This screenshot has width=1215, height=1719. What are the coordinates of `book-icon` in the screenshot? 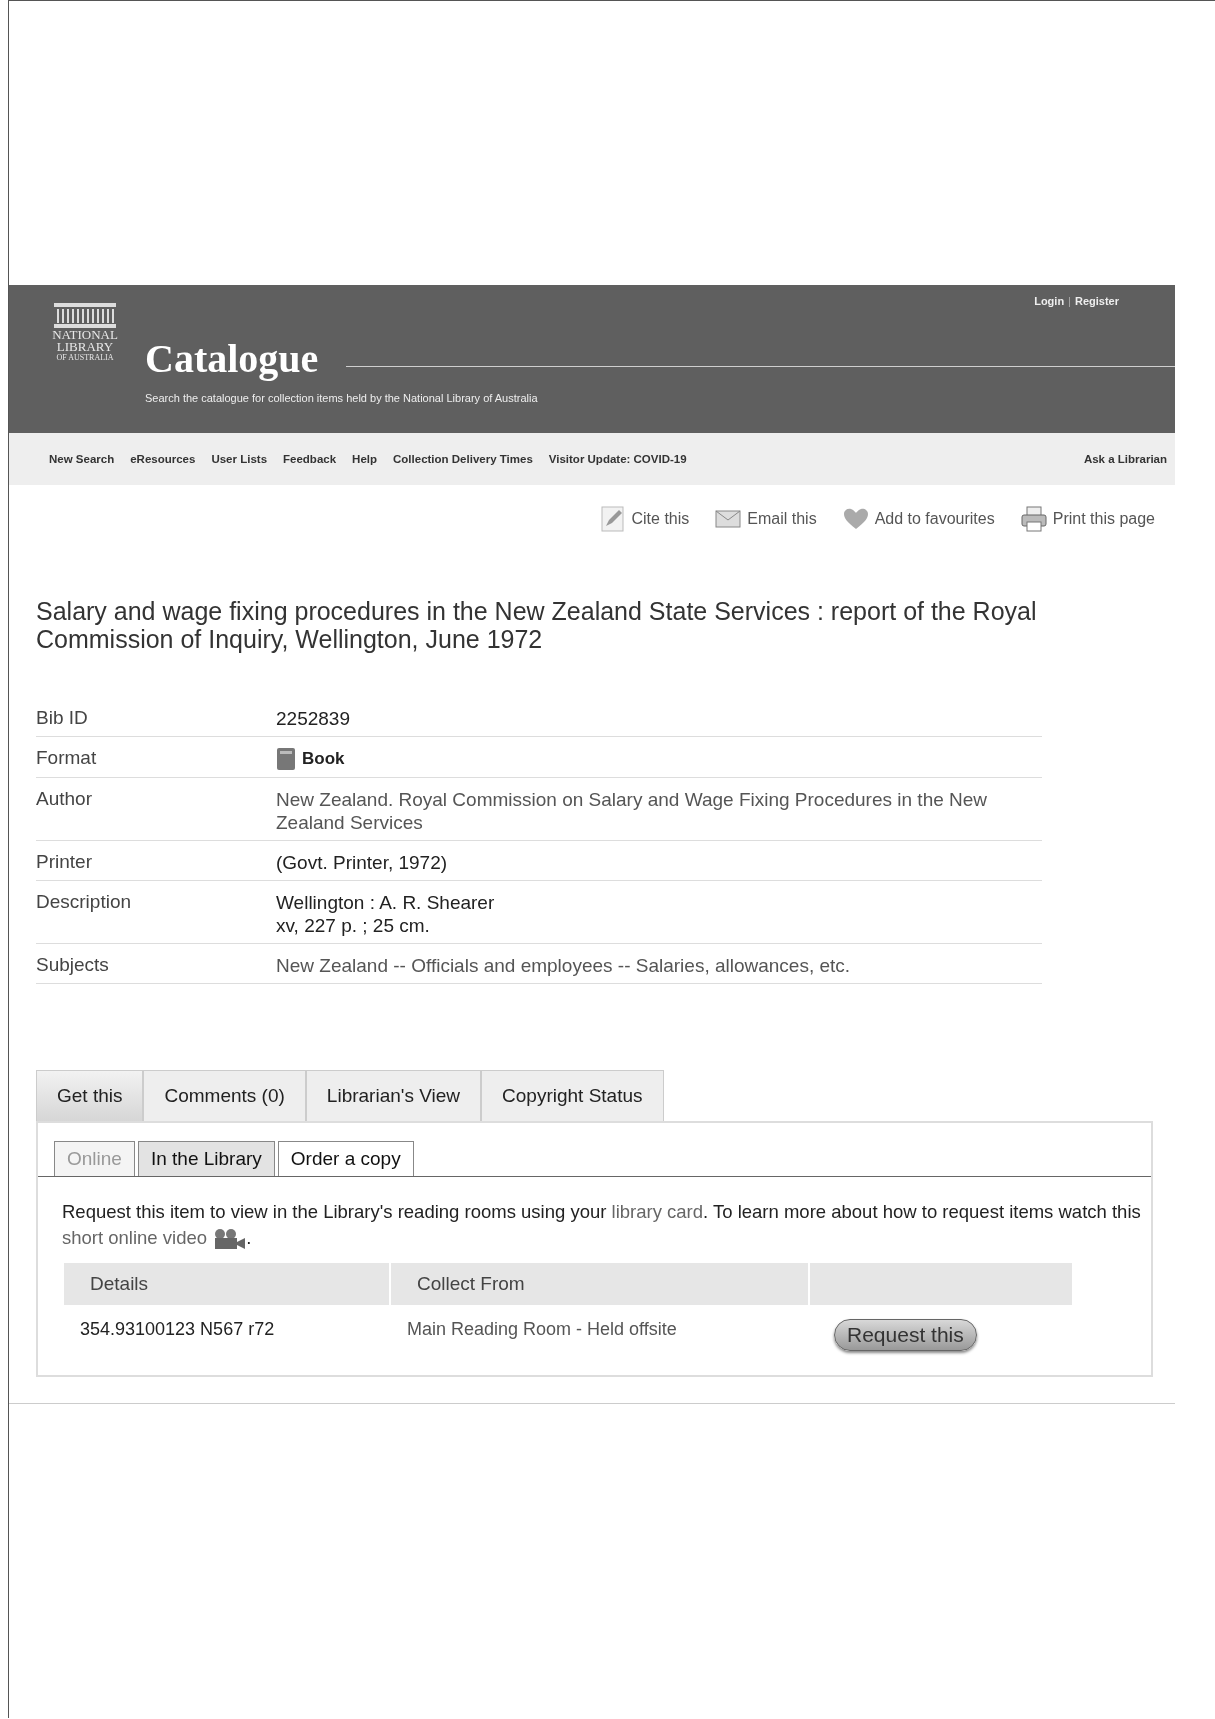 It's located at (286, 759).